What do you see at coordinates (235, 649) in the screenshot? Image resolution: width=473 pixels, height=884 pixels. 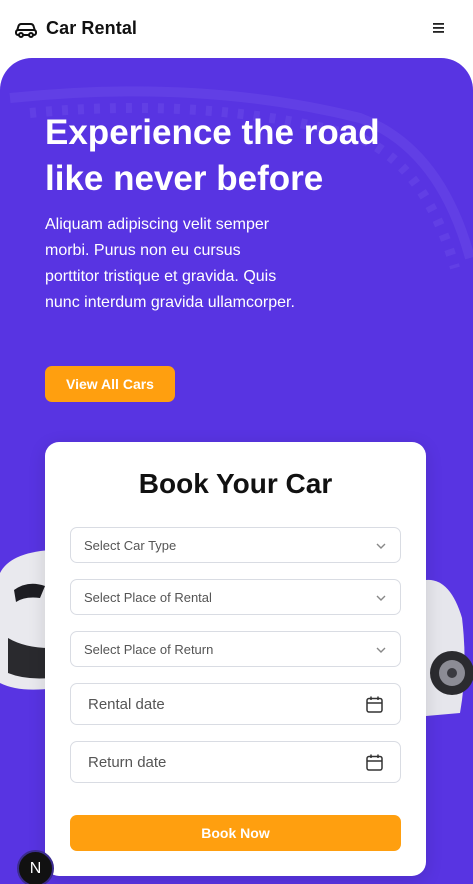 I see `return-place-select: Select Place of Return` at bounding box center [235, 649].